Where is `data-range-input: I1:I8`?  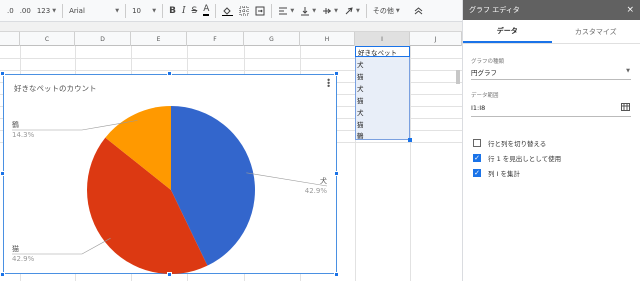
data-range-input: I1:I8 is located at coordinates (478, 108).